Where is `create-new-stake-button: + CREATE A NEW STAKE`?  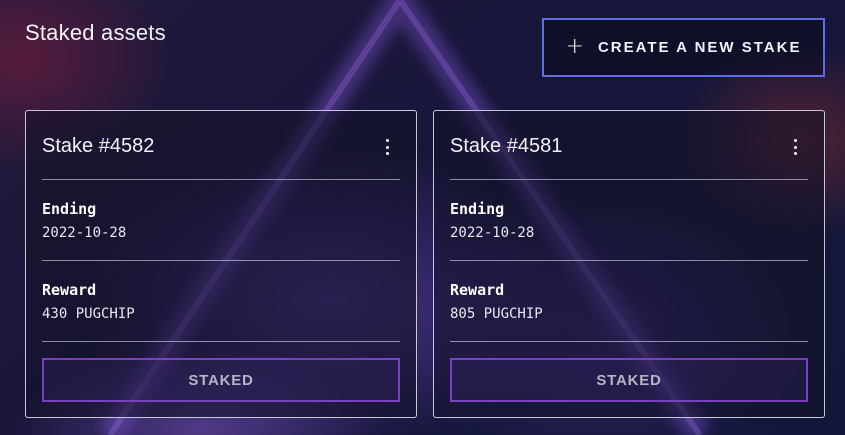
create-new-stake-button: + CREATE A NEW STAKE is located at coordinates (683, 47).